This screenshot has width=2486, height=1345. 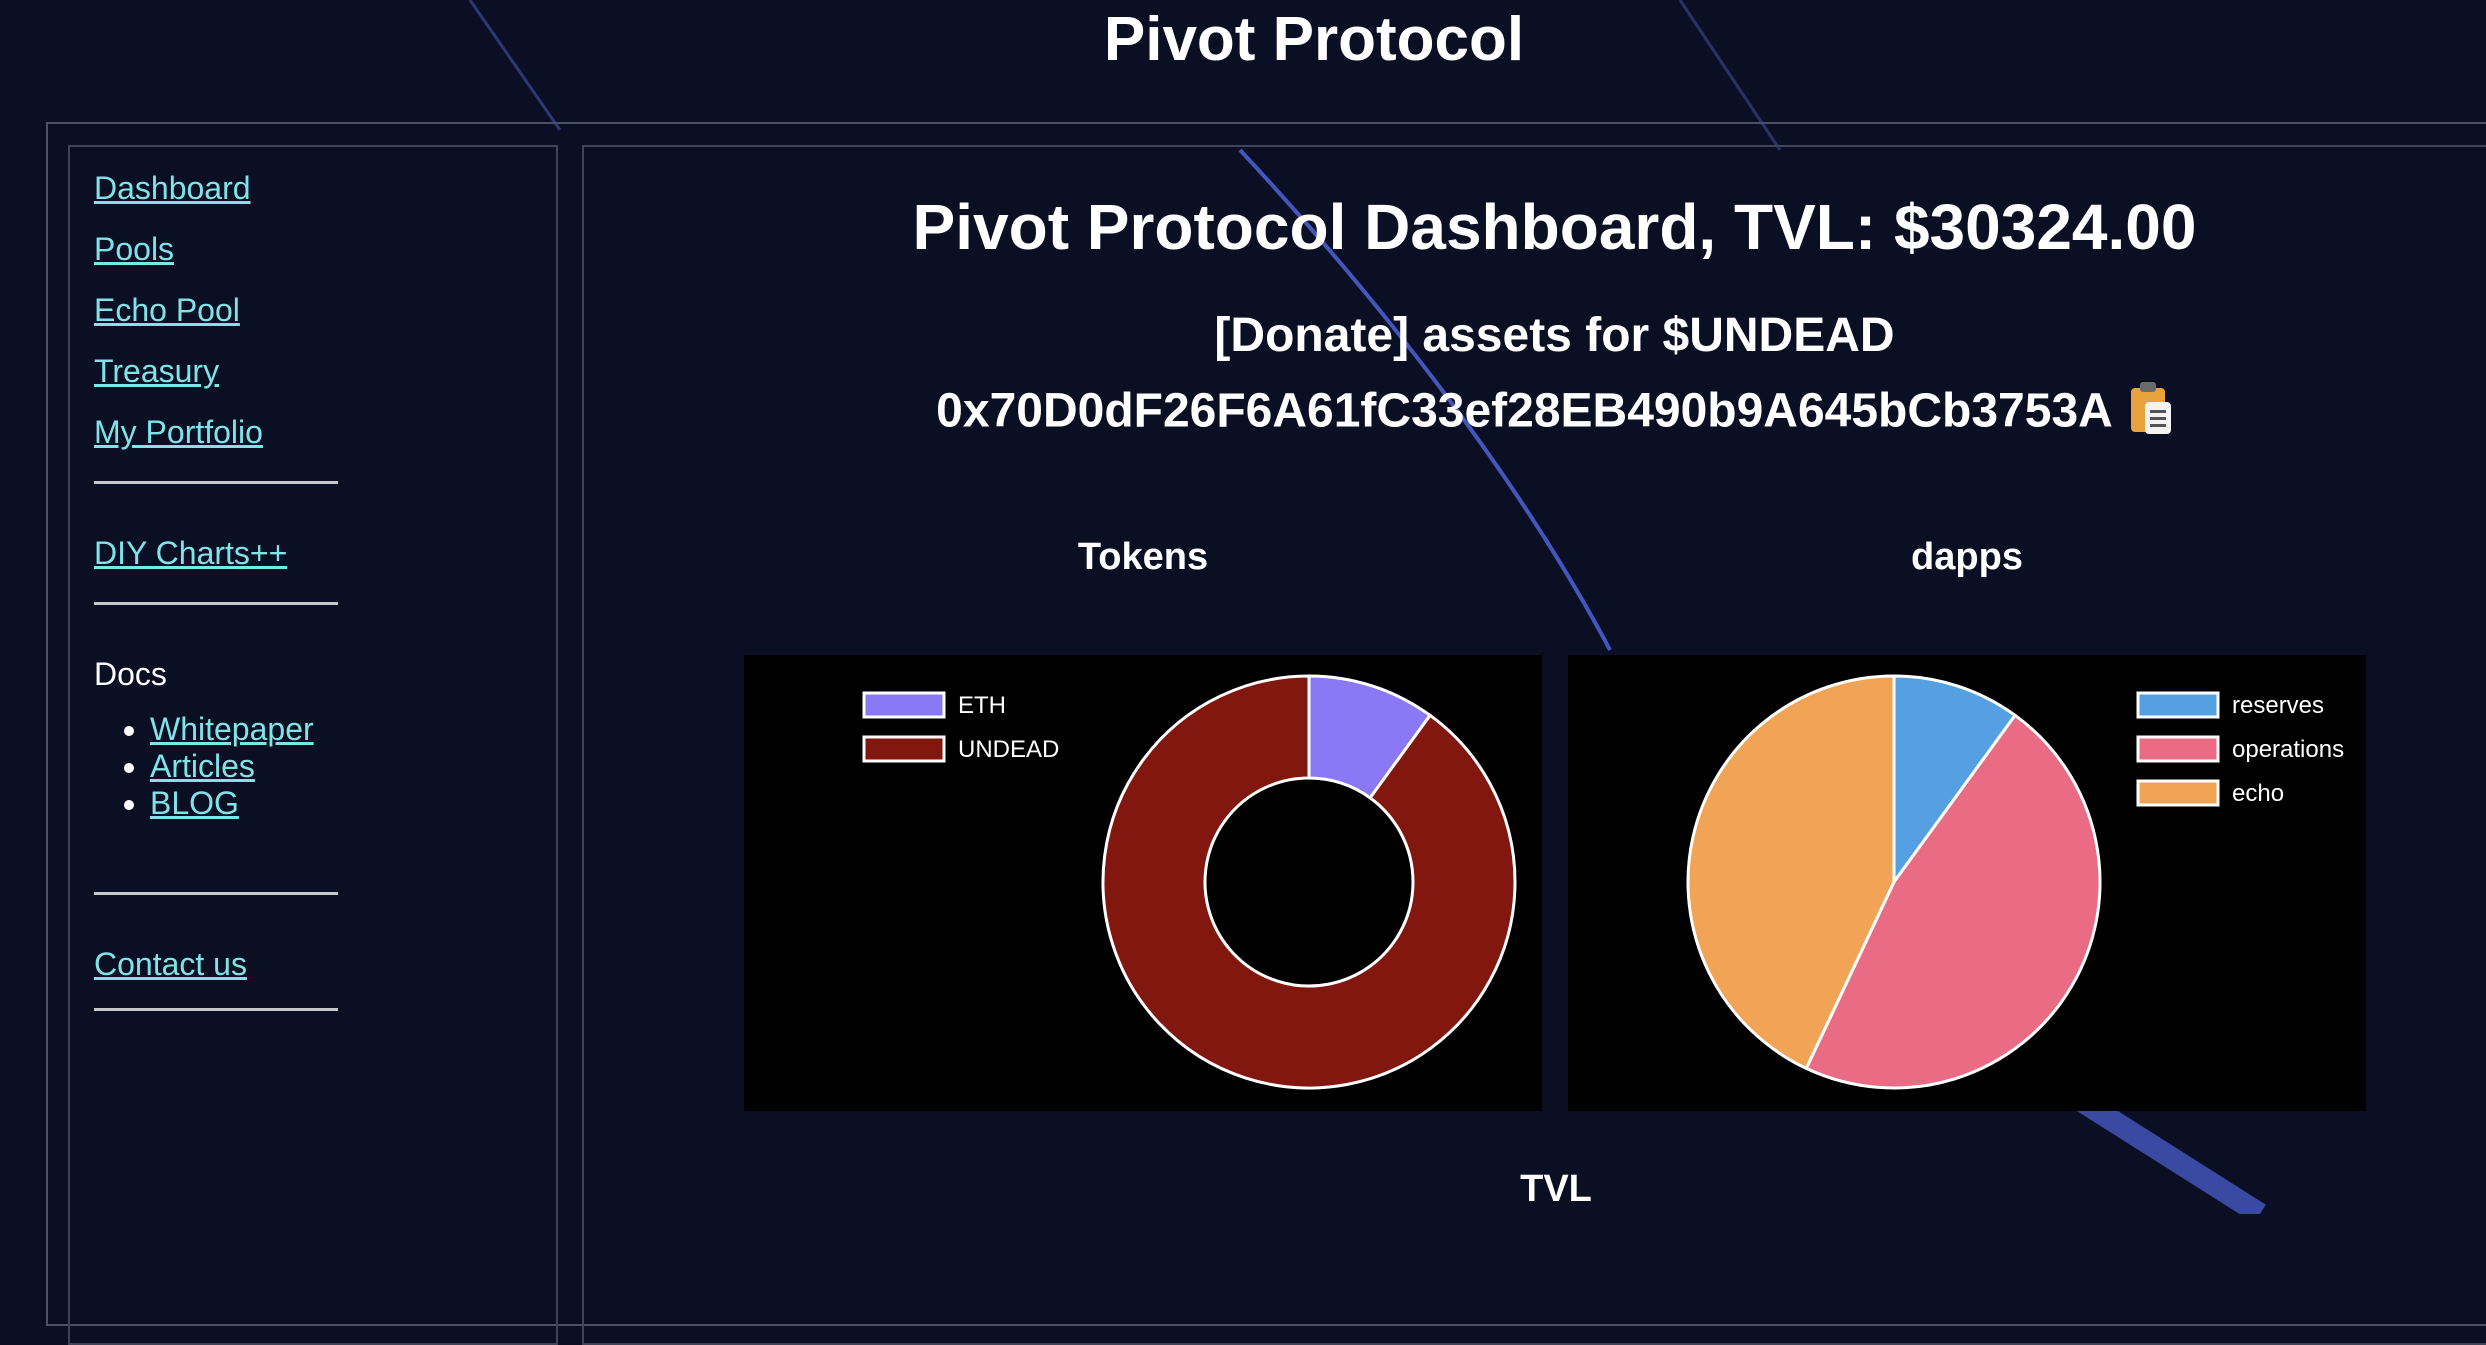 What do you see at coordinates (2151, 414) in the screenshot?
I see `clipboard-icon` at bounding box center [2151, 414].